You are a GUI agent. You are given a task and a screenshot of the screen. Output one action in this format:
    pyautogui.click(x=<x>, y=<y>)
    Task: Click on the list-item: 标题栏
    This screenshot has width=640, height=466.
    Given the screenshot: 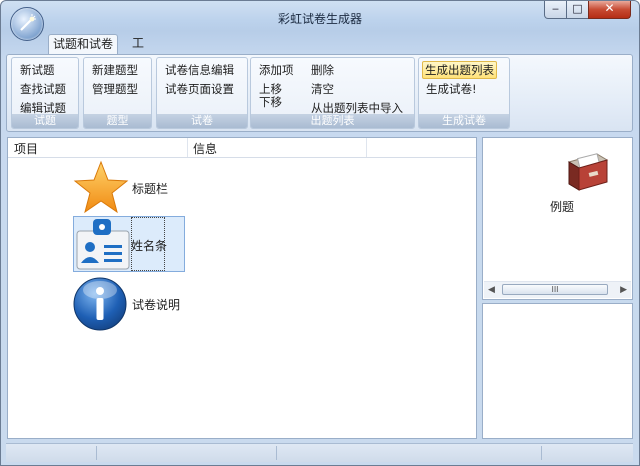 What is the action you would take?
    pyautogui.click(x=132, y=188)
    